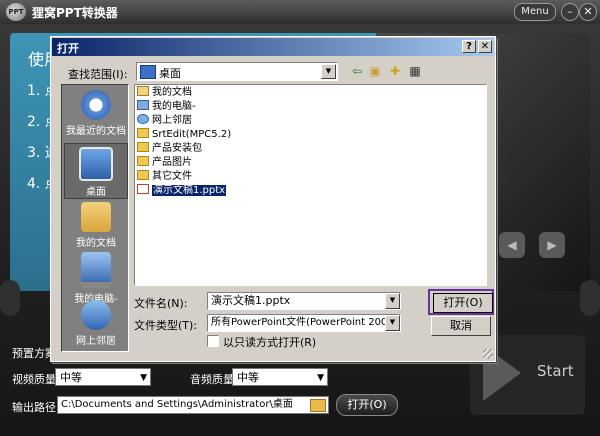 The width and height of the screenshot is (600, 436). Describe the element at coordinates (36, 407) in the screenshot. I see `output-path-label: 输出路径:` at that location.